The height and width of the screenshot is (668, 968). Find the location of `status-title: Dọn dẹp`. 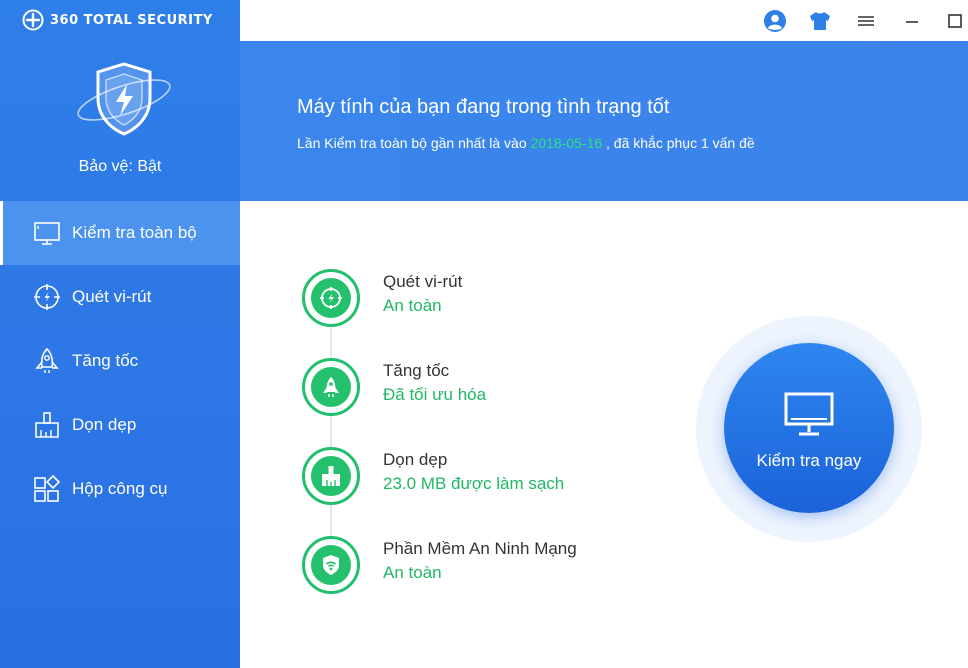

status-title: Dọn dẹp is located at coordinates (415, 459).